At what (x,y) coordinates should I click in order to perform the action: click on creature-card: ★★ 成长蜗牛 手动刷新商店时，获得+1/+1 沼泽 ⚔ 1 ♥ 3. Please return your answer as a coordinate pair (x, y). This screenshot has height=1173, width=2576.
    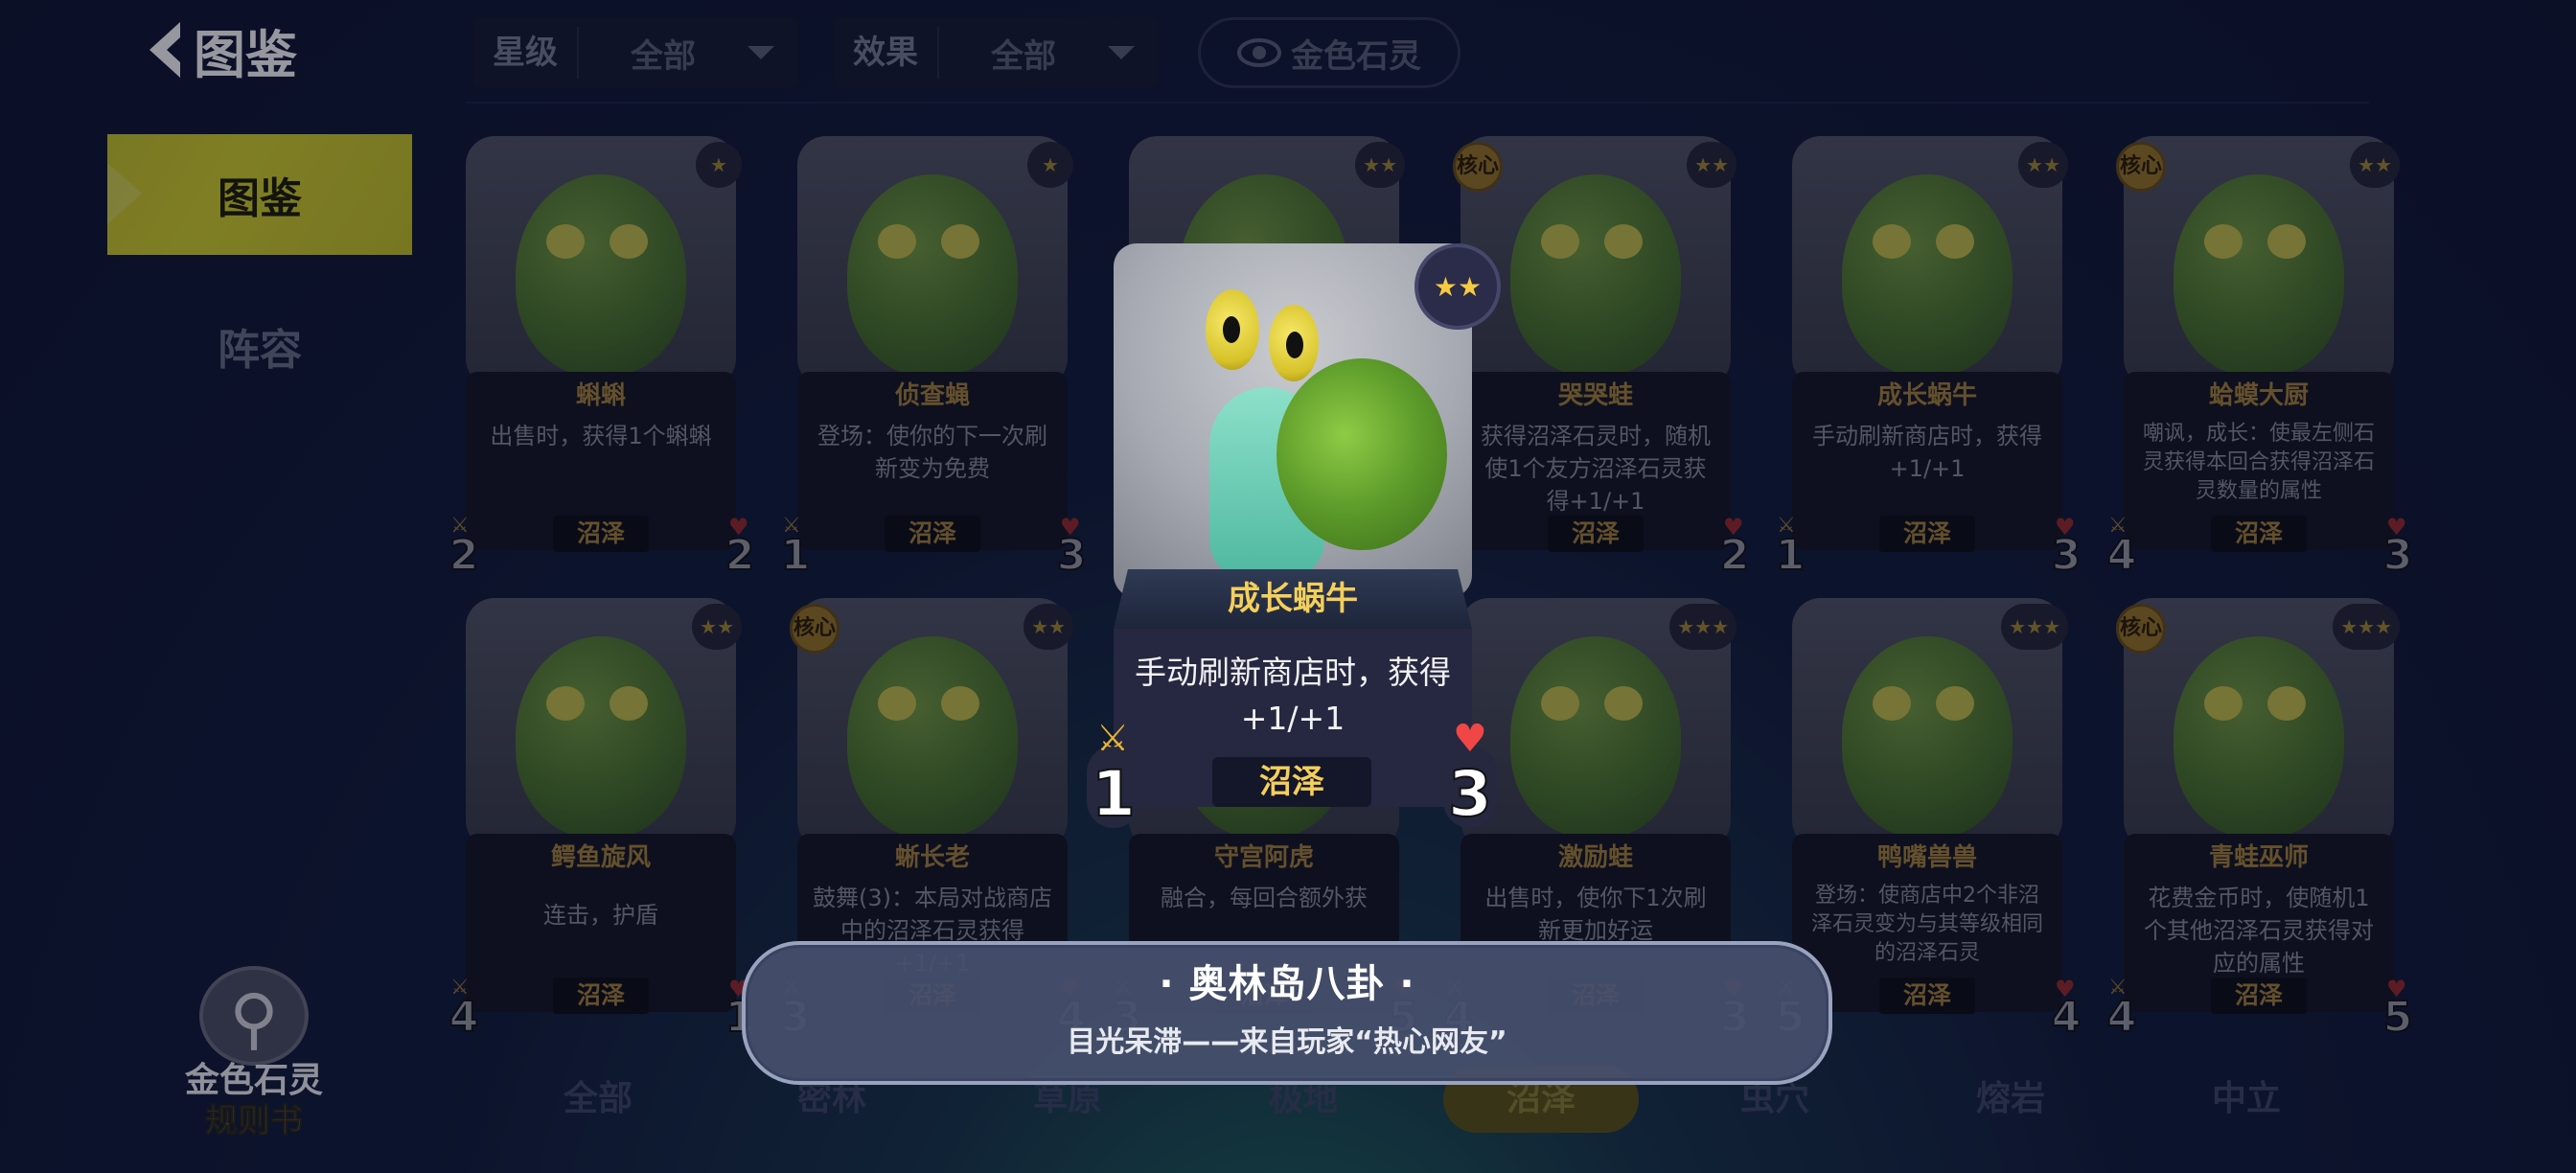
    Looking at the image, I should click on (1928, 358).